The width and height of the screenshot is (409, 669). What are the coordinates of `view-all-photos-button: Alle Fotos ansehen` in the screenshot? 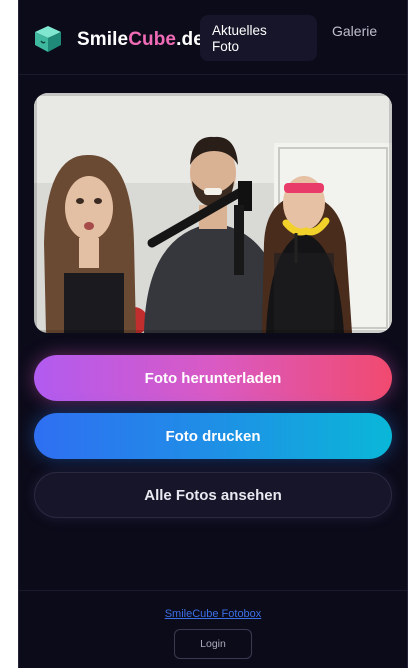 It's located at (213, 495).